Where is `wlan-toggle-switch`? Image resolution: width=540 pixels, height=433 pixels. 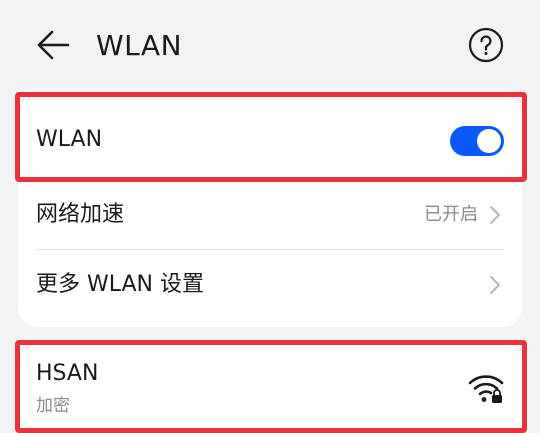 wlan-toggle-switch is located at coordinates (477, 141).